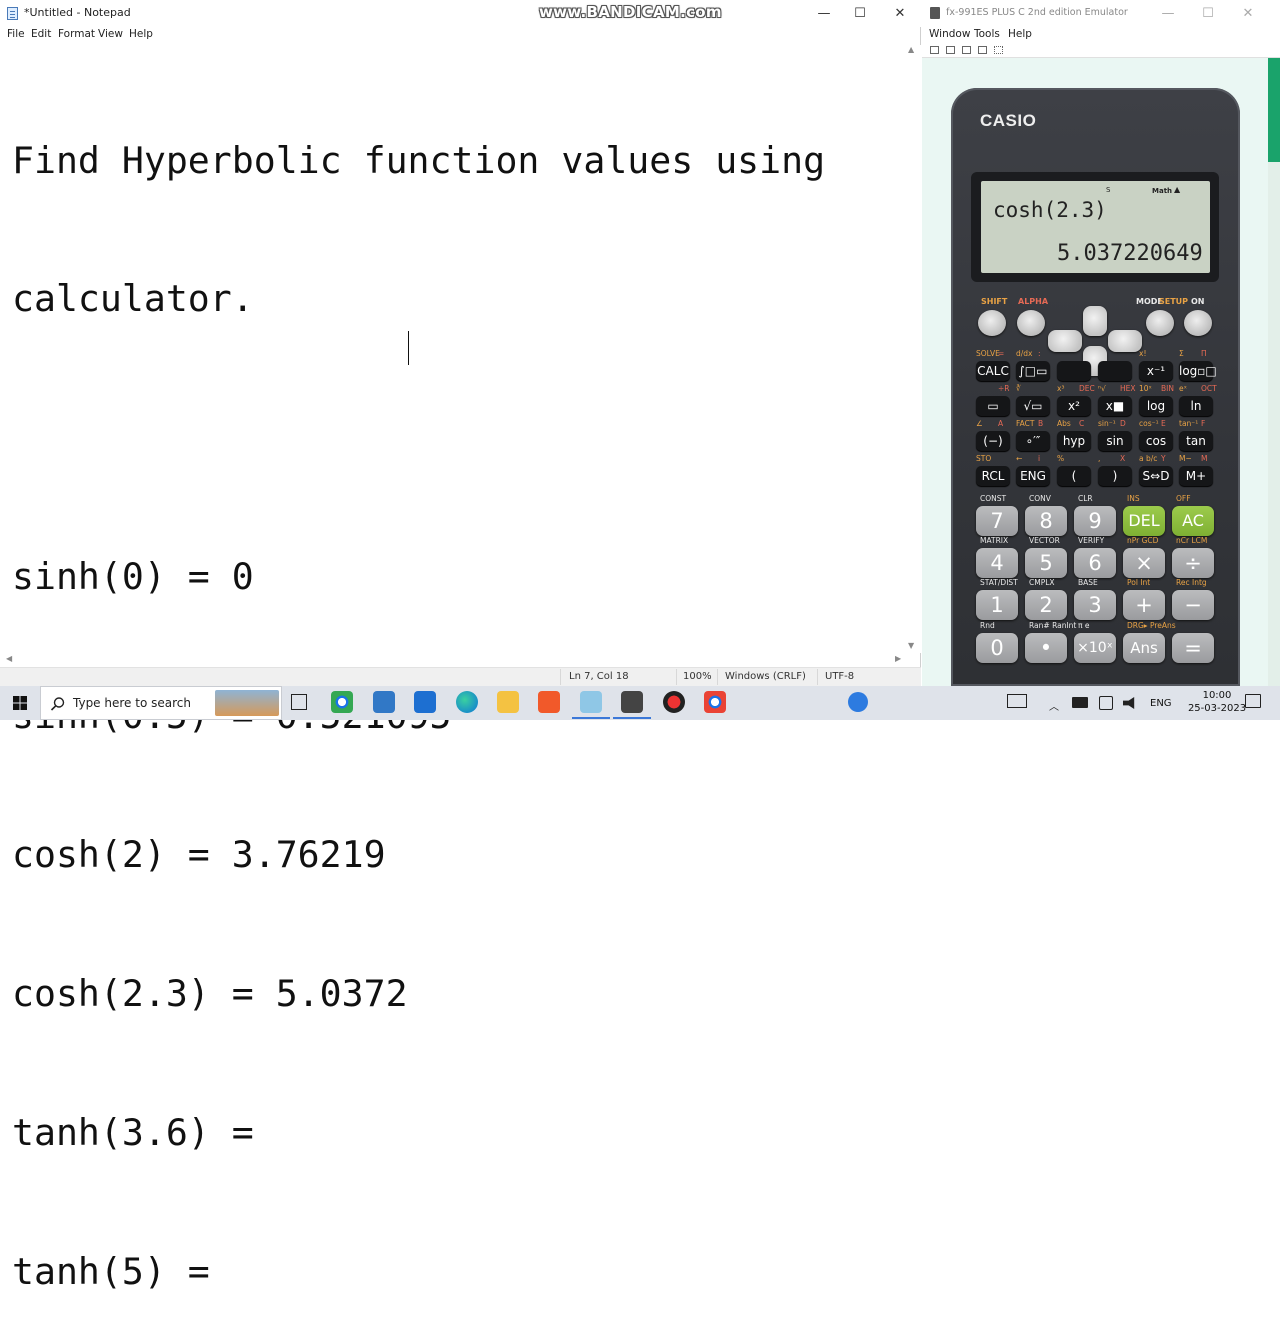 The width and height of the screenshot is (1280, 1341). Describe the element at coordinates (1031, 323) in the screenshot. I see `alpha-key` at that location.